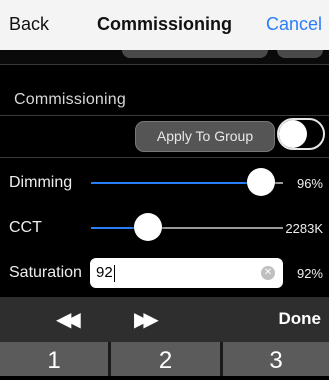  Describe the element at coordinates (104, 272) in the screenshot. I see `saturation-input-text: 92` at that location.